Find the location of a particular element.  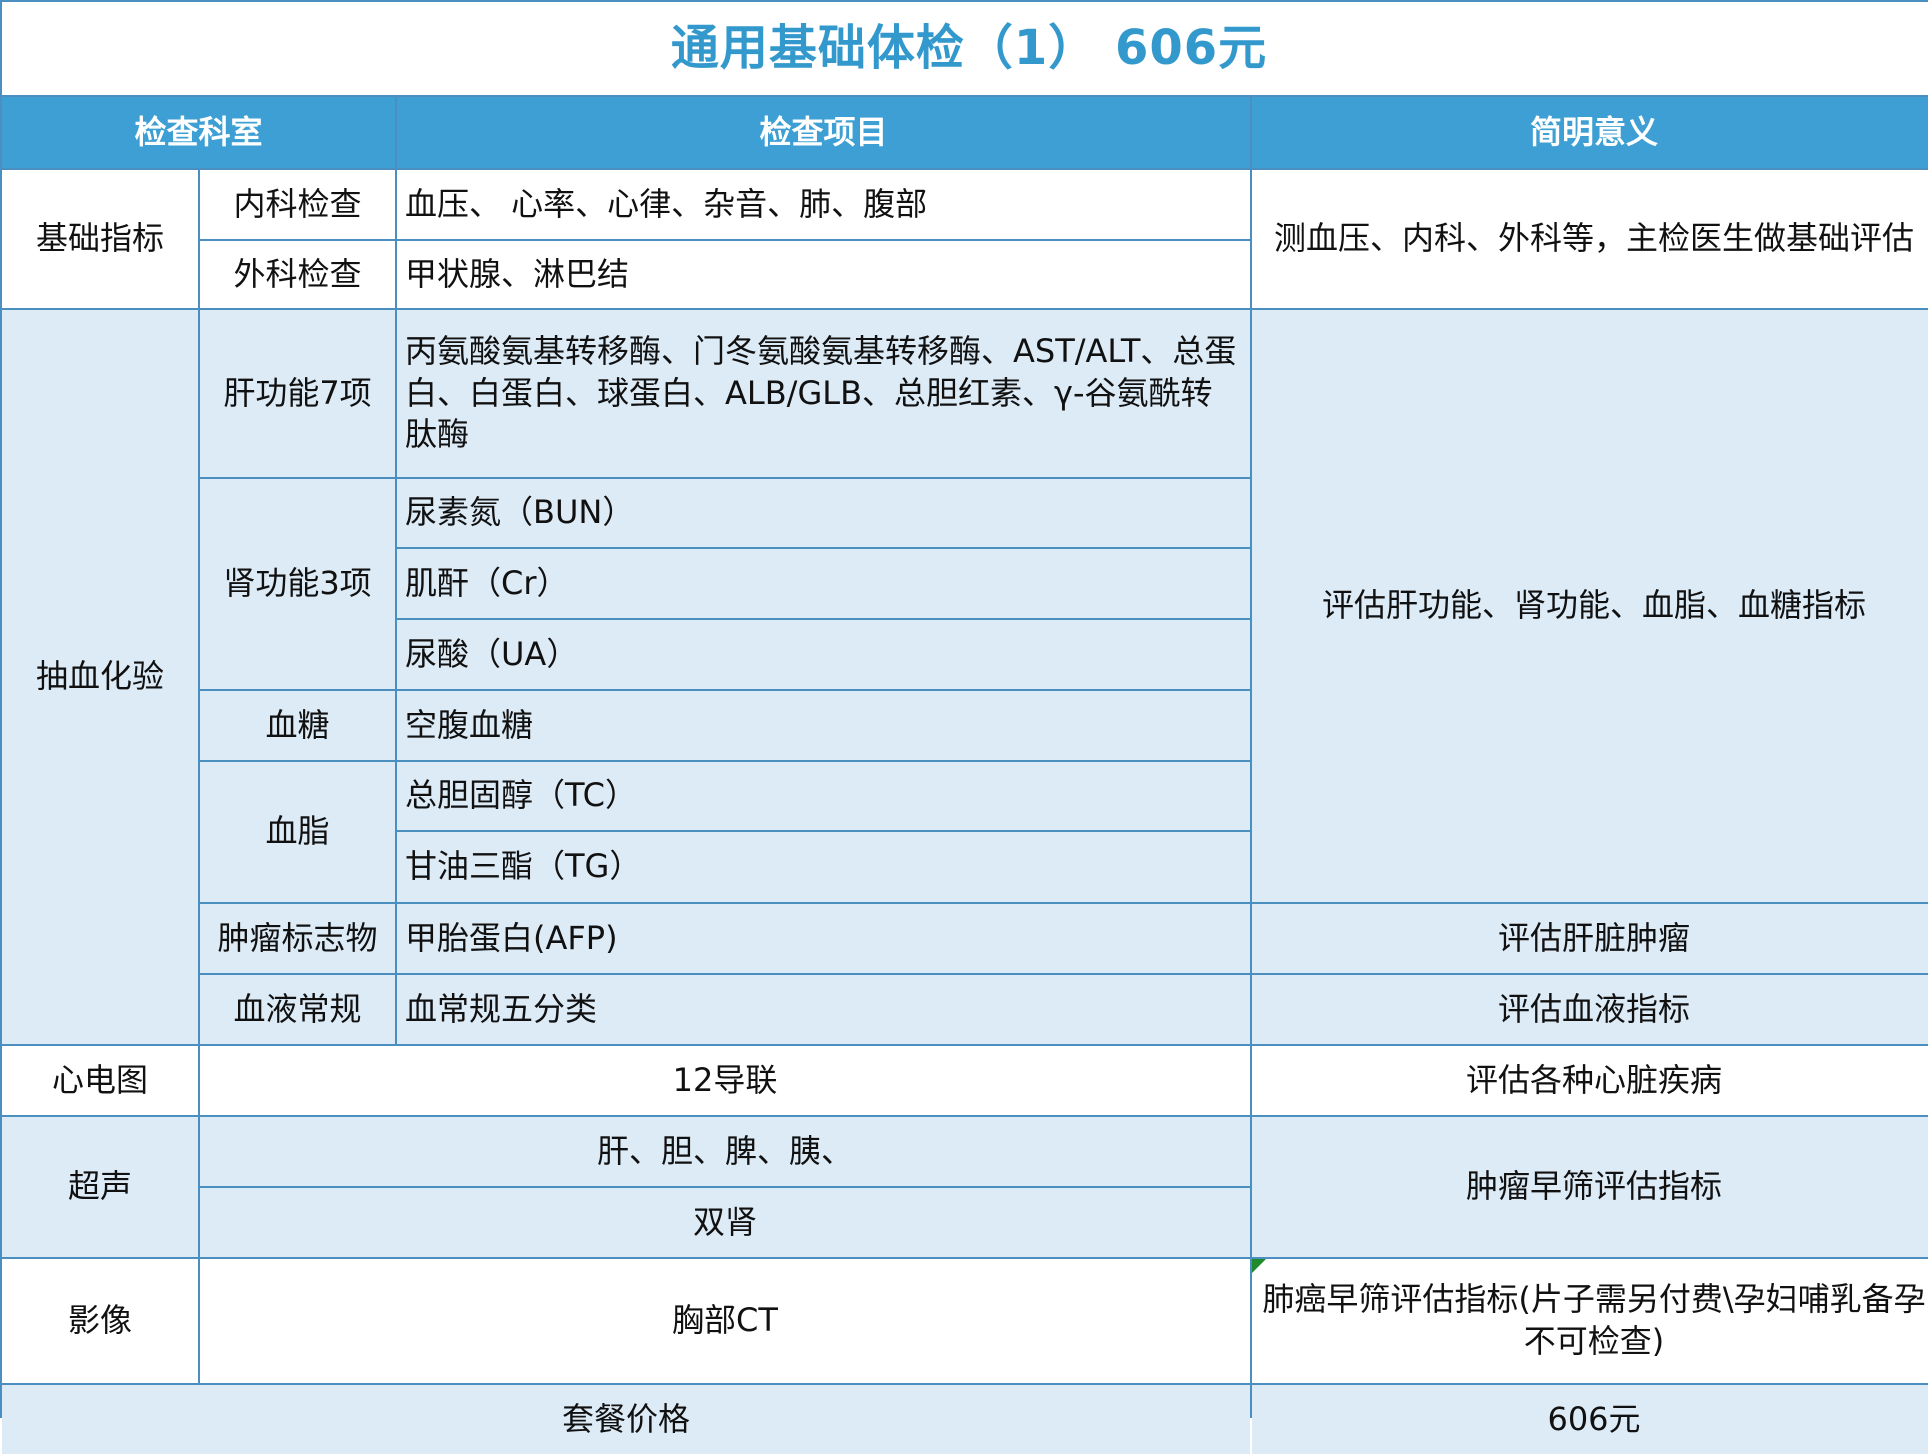

sub-kidney: 肾功能3项 is located at coordinates (297, 584).